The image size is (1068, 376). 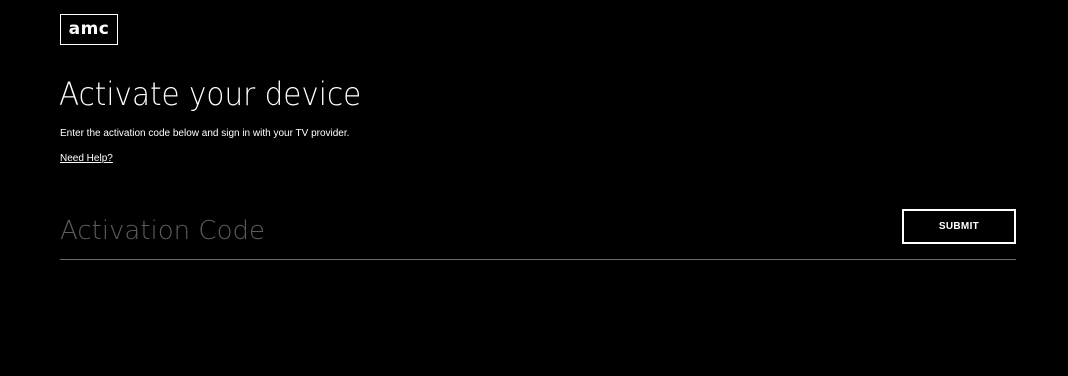 What do you see at coordinates (450, 231) in the screenshot?
I see `activation-code-input` at bounding box center [450, 231].